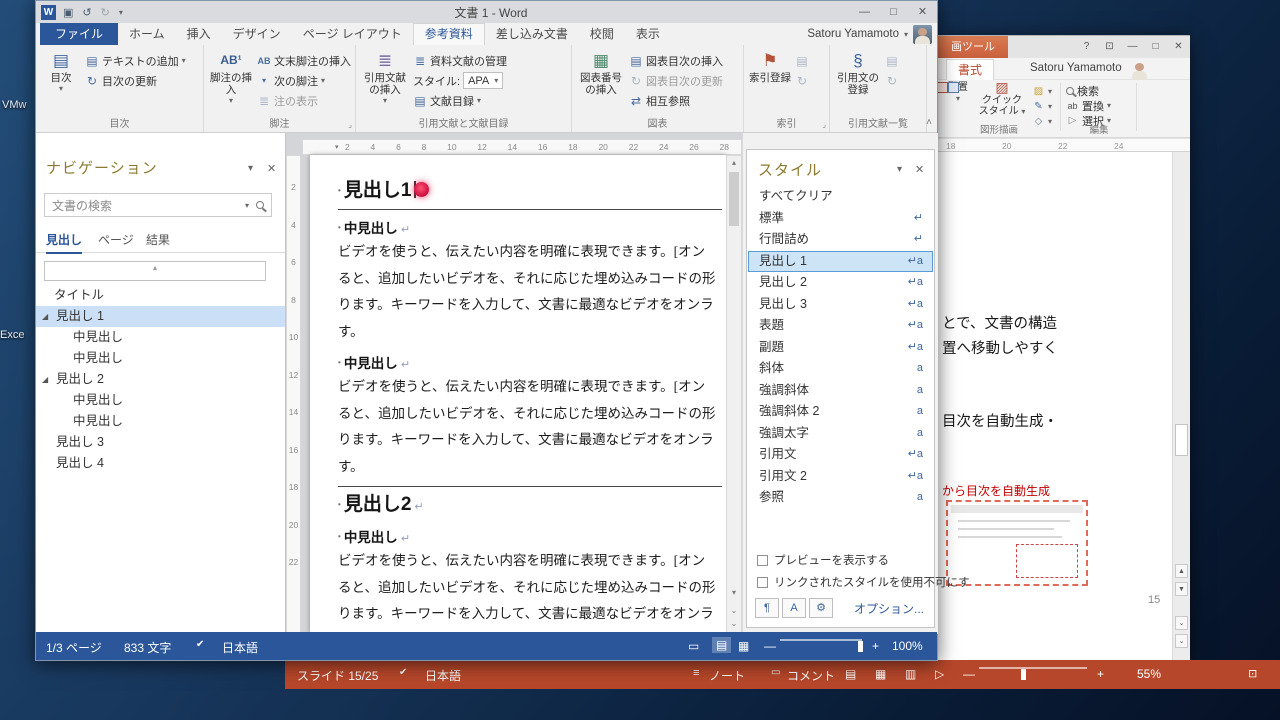 The height and width of the screenshot is (720, 1280). Describe the element at coordinates (247, 205) in the screenshot. I see `search-dropdown-icon: ▾` at that location.